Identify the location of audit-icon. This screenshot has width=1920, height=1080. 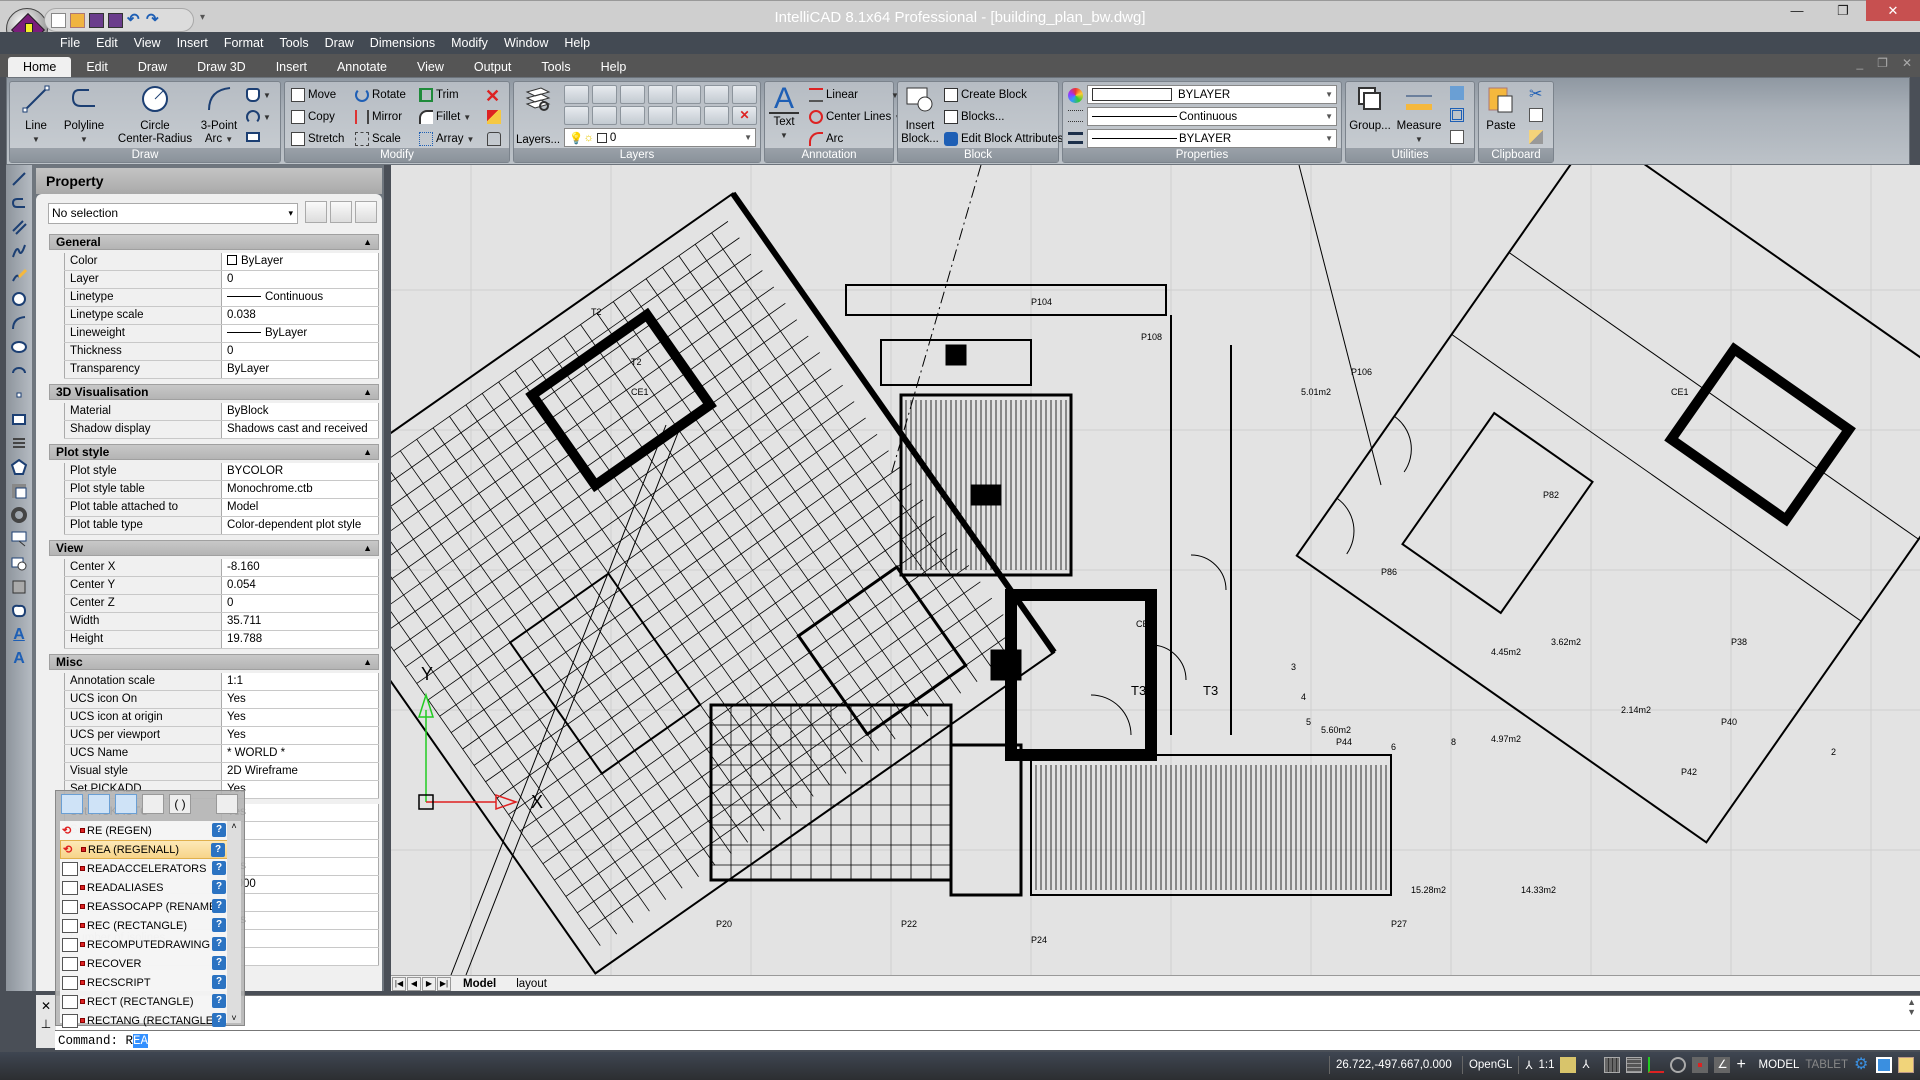
(1457, 137).